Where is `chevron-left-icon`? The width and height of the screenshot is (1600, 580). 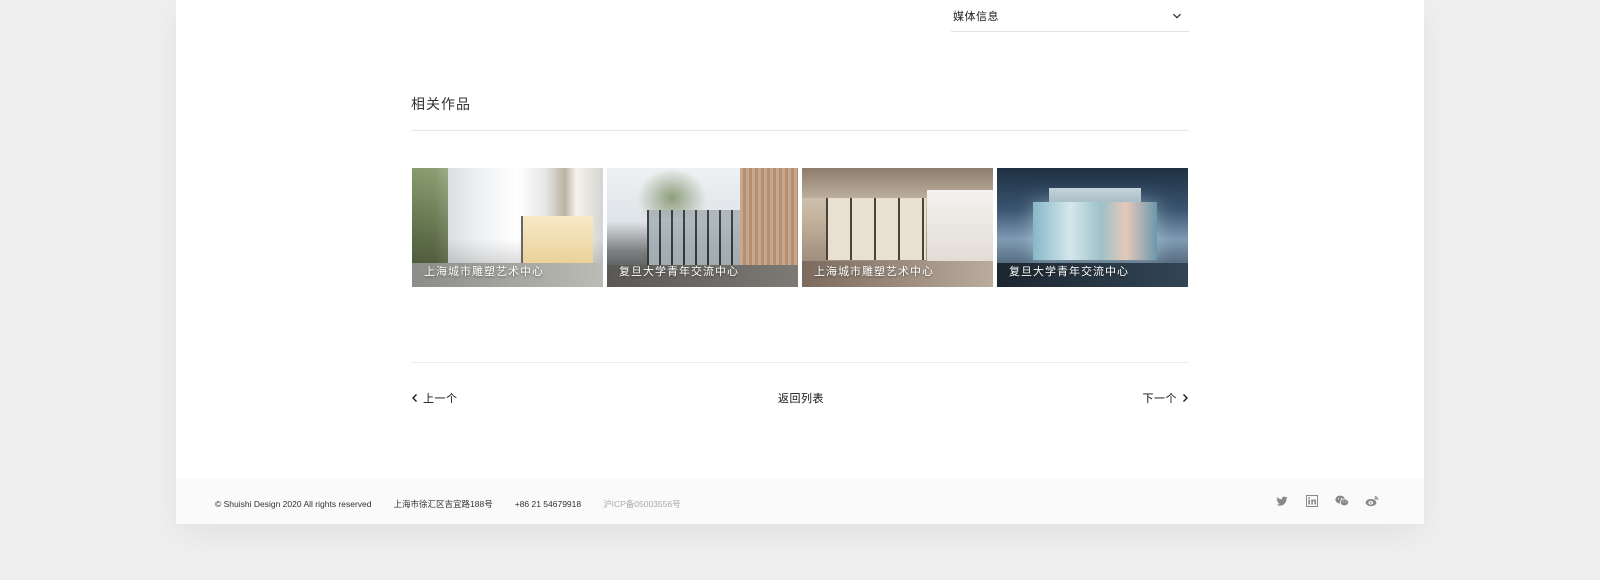
chevron-left-icon is located at coordinates (415, 398).